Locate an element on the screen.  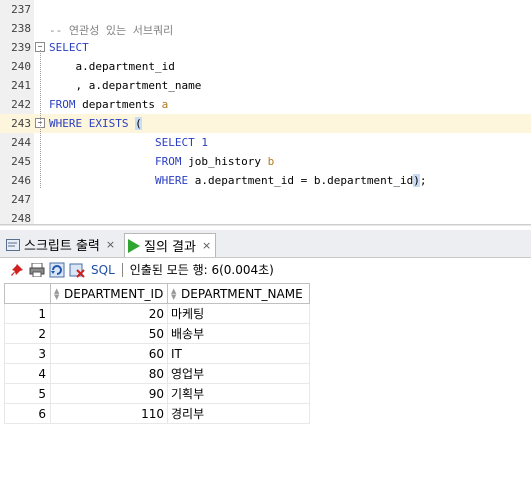
line-number: 239 is located at coordinates (21, 47).